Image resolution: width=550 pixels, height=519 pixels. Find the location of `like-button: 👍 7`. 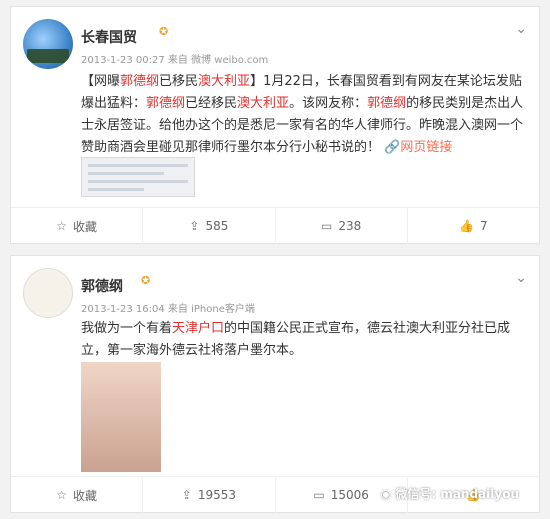

like-button: 👍 7 is located at coordinates (473, 226).